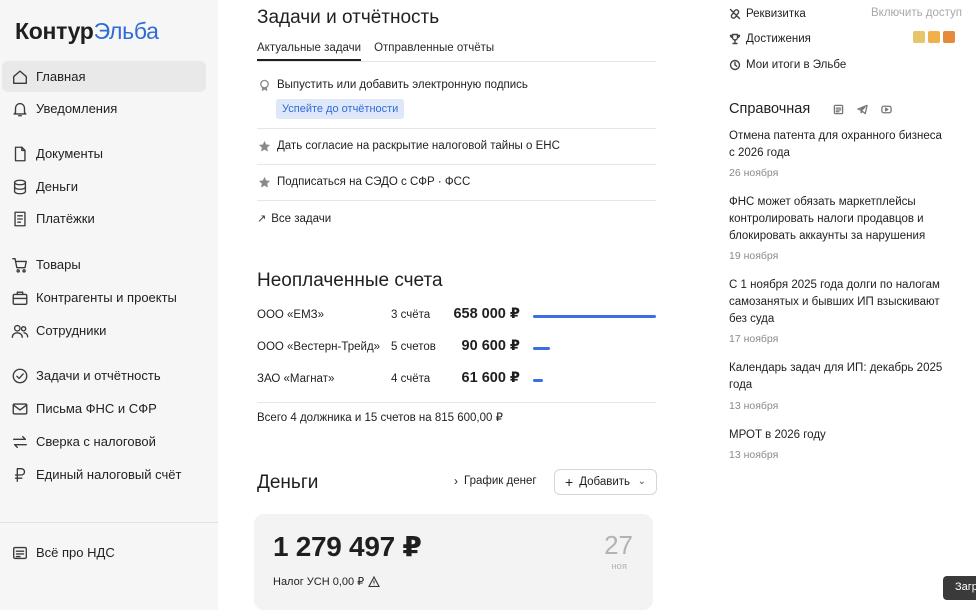 This screenshot has width=976, height=610. I want to click on news-item: МРОТ в 2026 году, so click(836, 435).